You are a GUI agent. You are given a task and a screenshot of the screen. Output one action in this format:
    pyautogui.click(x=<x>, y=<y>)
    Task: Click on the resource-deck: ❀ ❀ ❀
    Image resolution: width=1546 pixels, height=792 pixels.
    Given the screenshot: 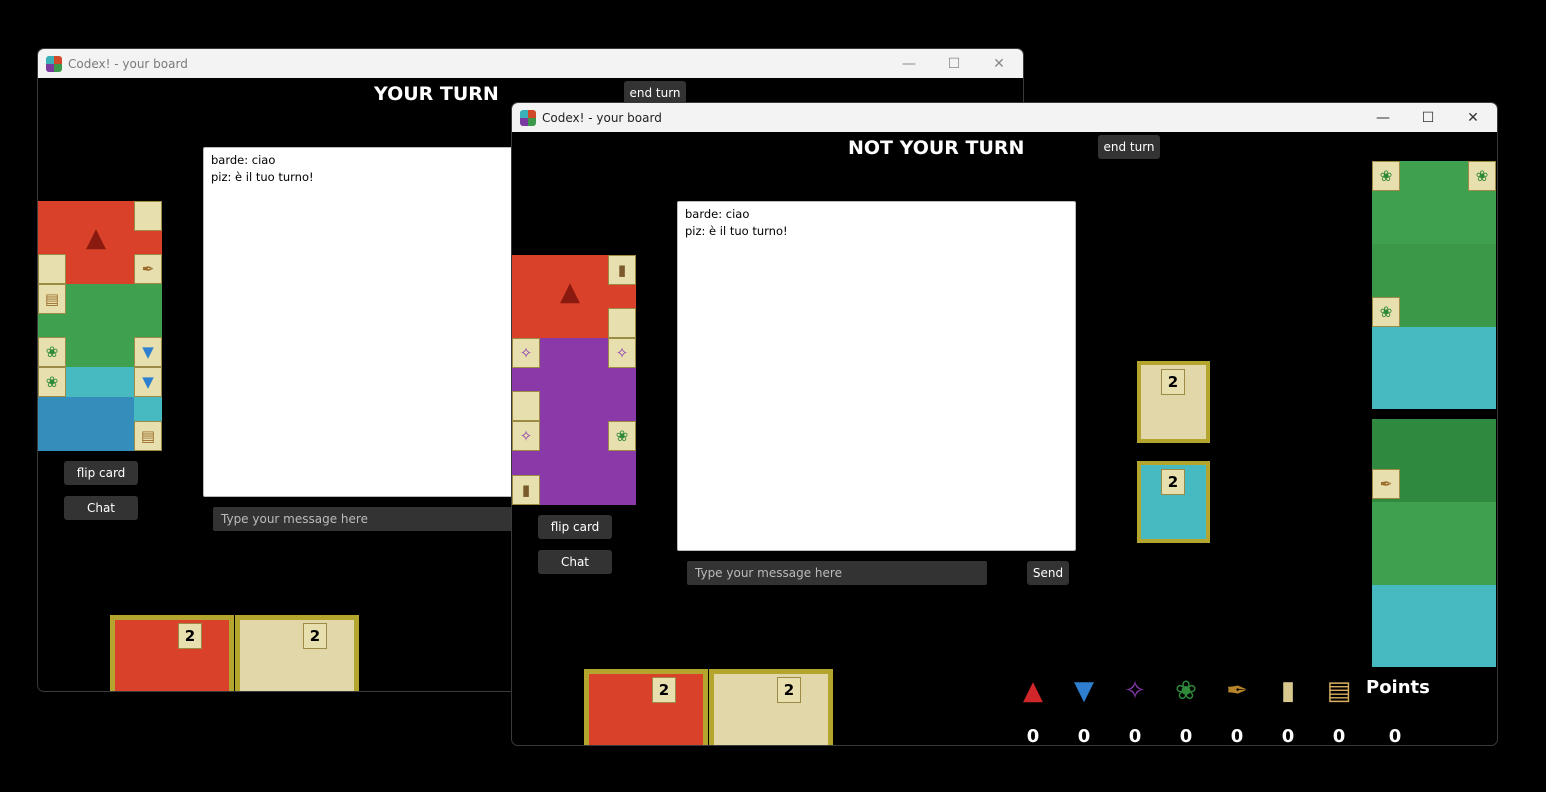 What is the action you would take?
    pyautogui.click(x=1434, y=285)
    